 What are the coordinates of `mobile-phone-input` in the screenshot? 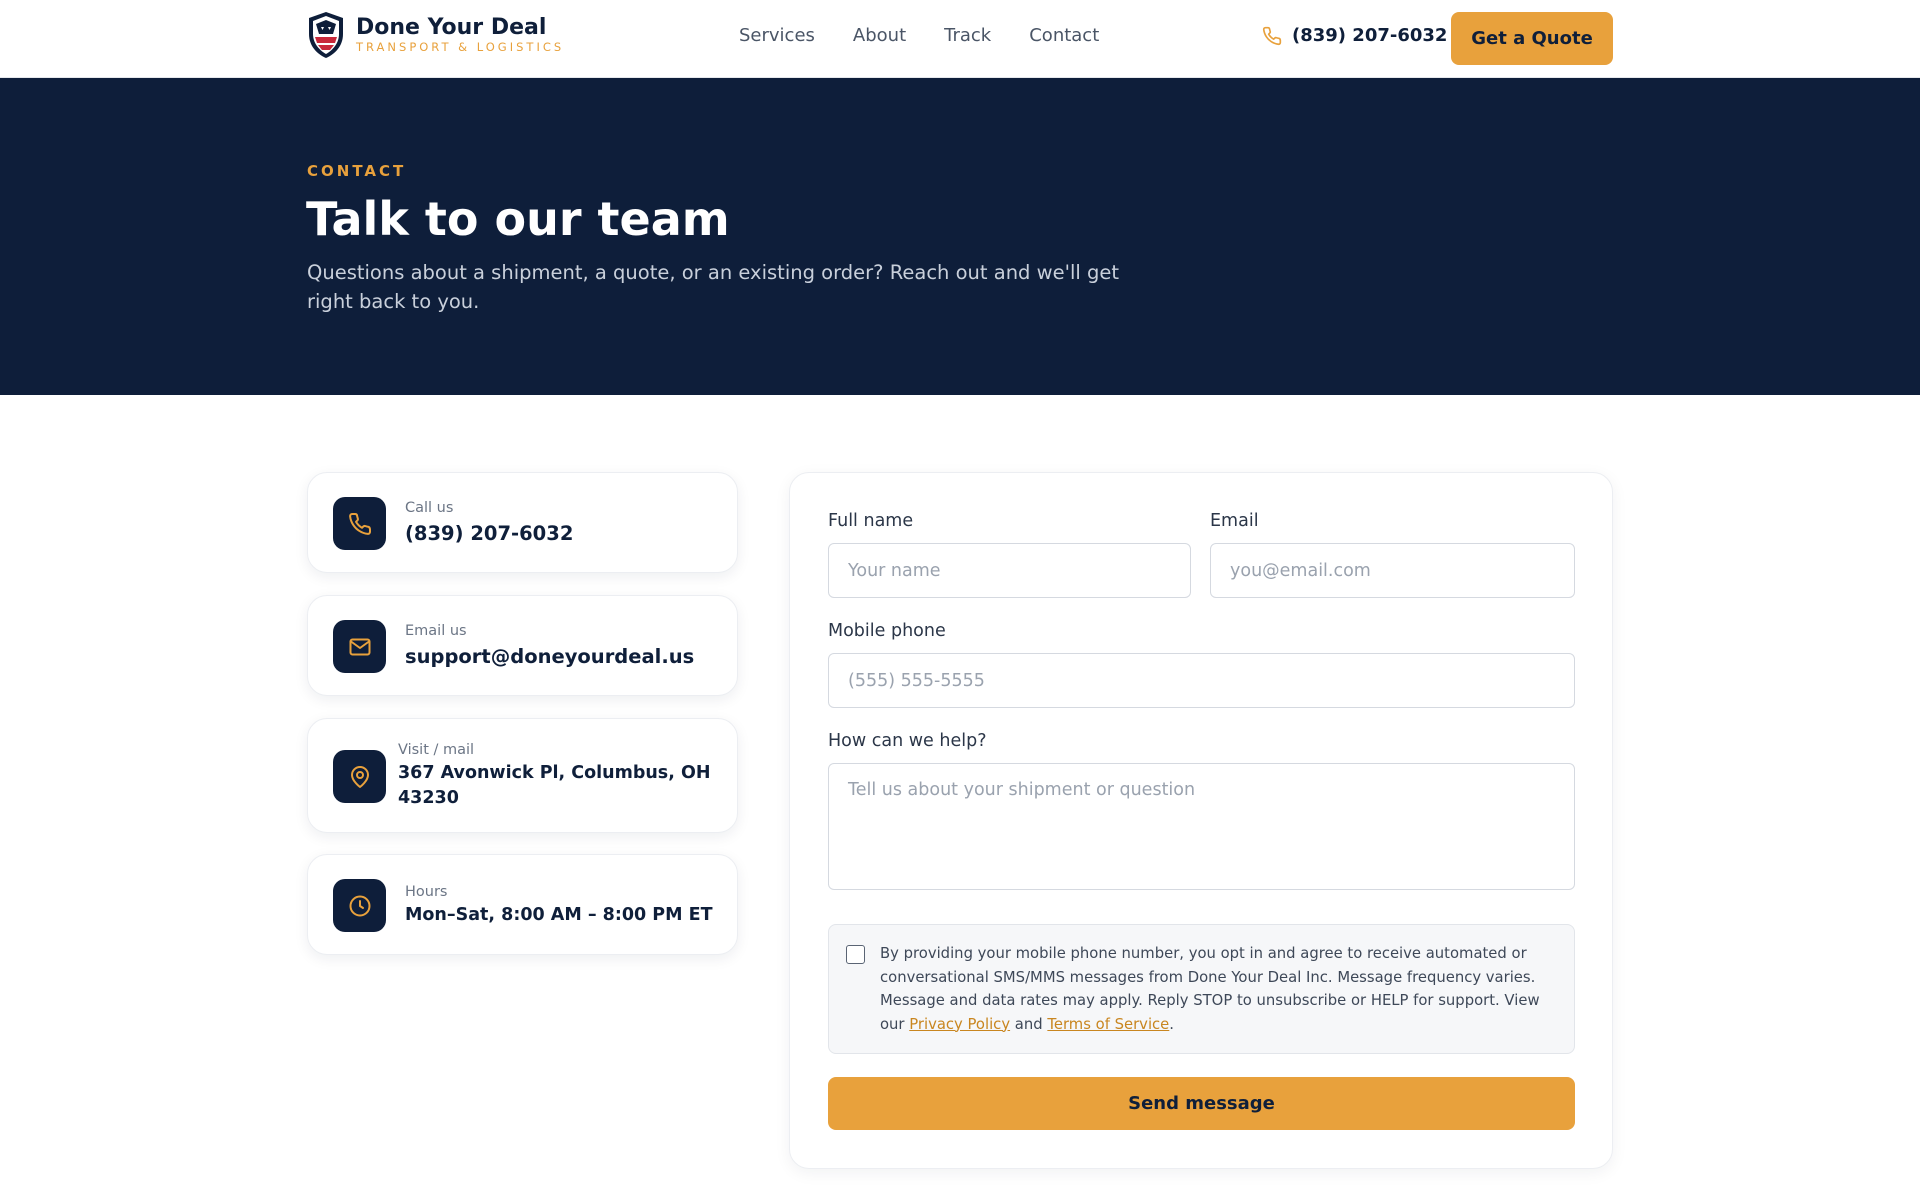 It's located at (1201, 680).